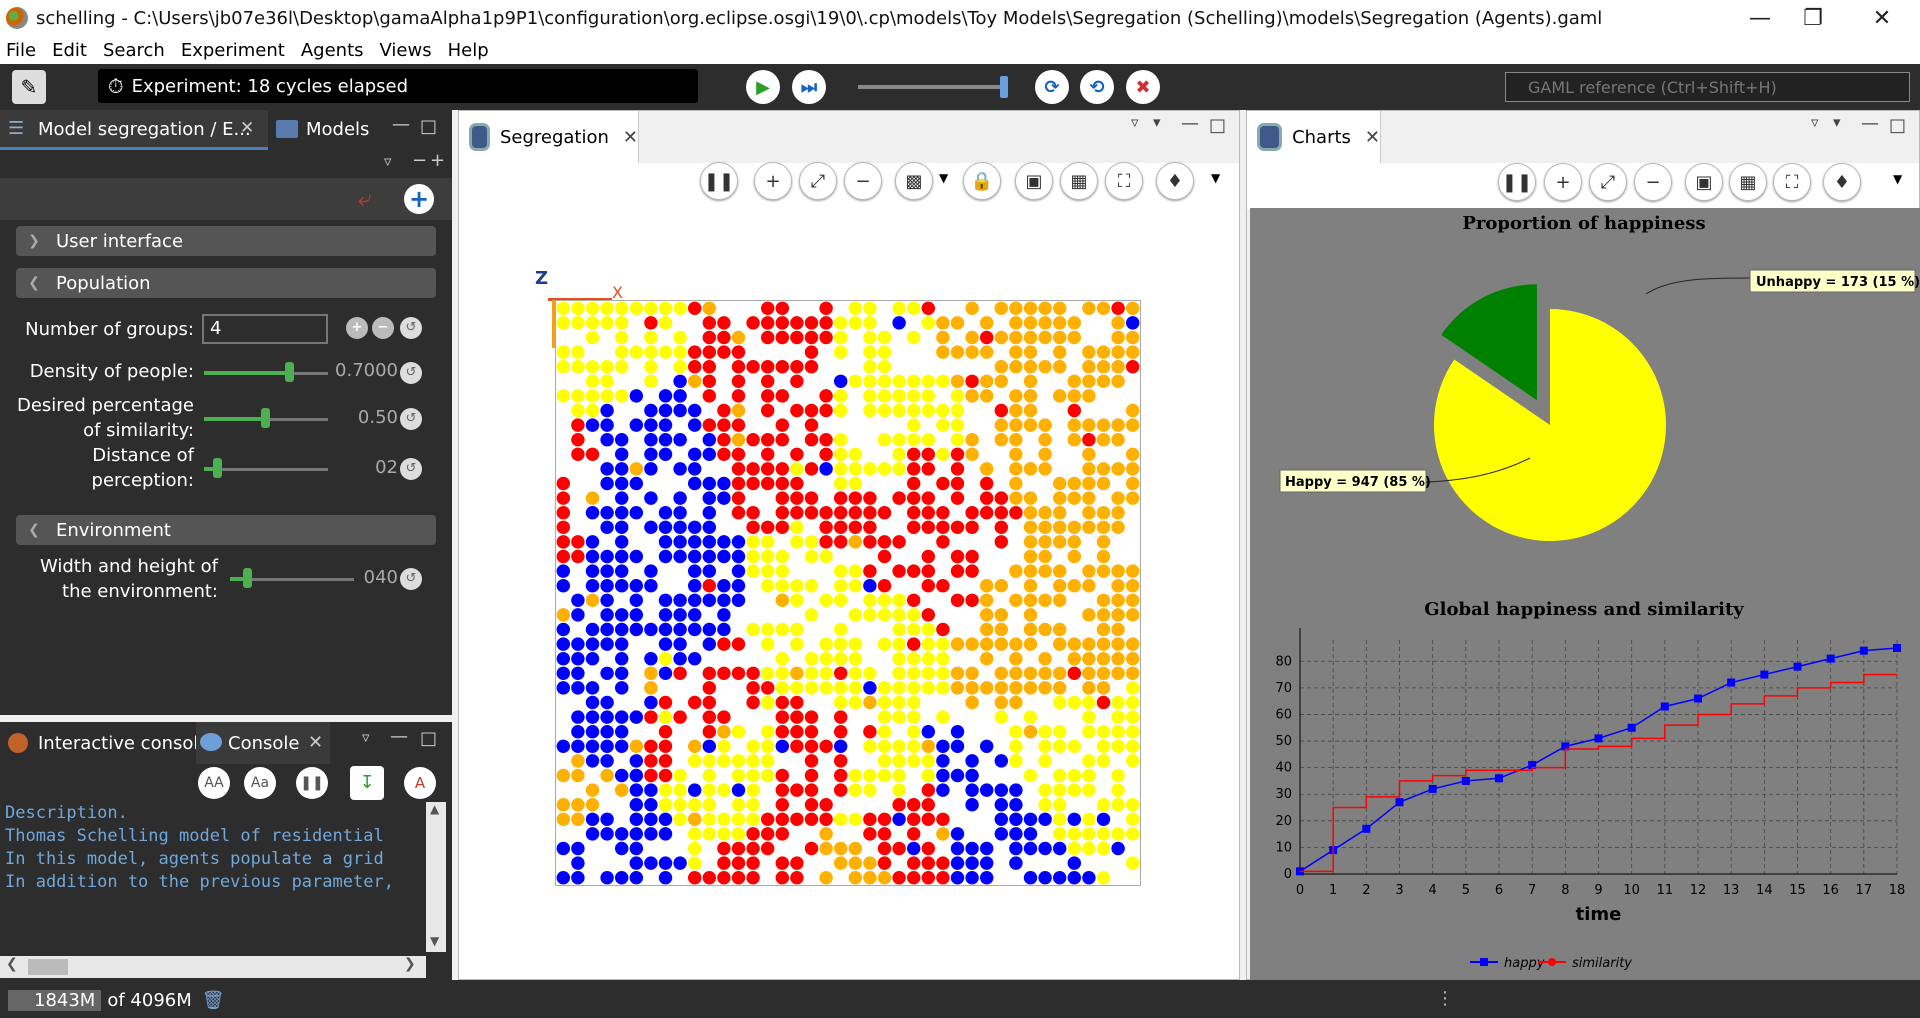  Describe the element at coordinates (367, 783) in the screenshot. I see `scroll-lock-icon: ↧` at that location.